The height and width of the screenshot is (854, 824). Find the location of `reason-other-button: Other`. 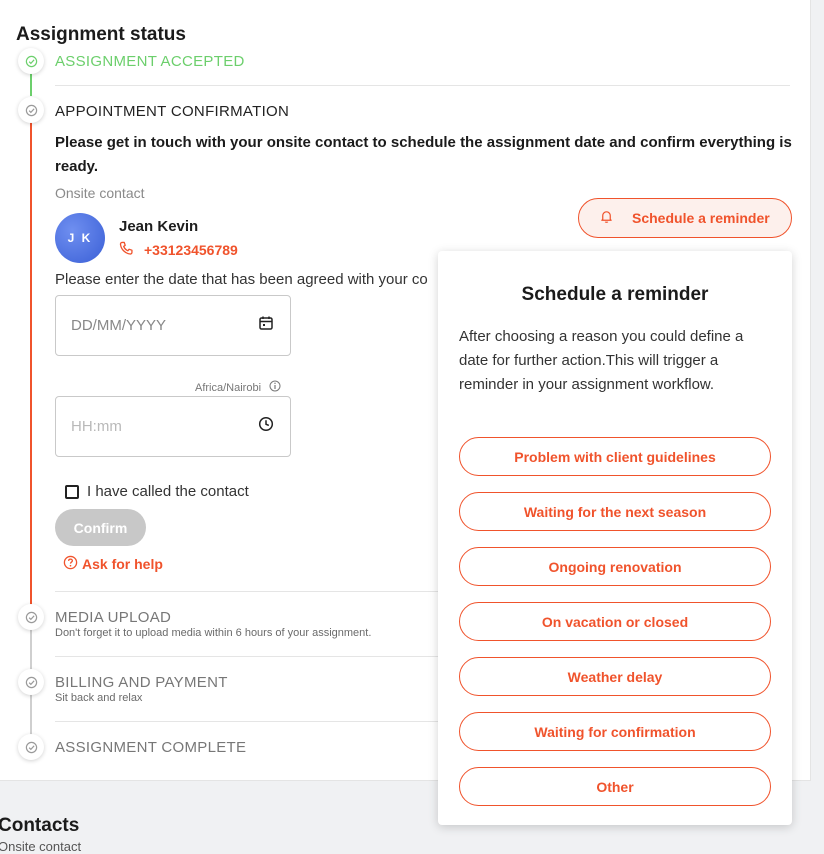

reason-other-button: Other is located at coordinates (615, 786).